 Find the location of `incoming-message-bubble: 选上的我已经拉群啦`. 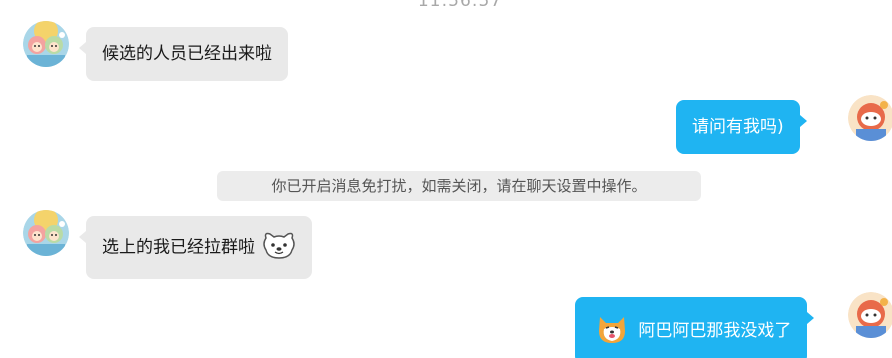

incoming-message-bubble: 选上的我已经拉群啦 is located at coordinates (195, 247).